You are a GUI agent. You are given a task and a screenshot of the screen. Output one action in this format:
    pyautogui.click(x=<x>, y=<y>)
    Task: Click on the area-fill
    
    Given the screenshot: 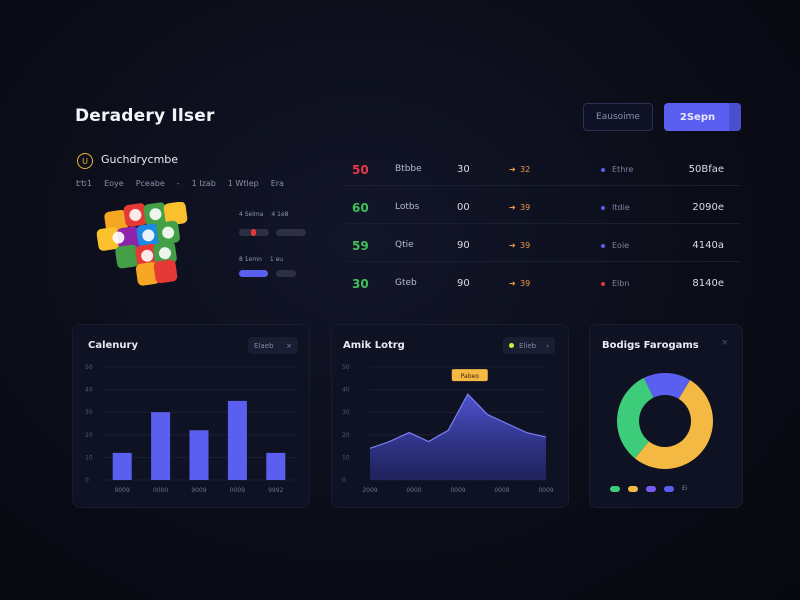 What is the action you would take?
    pyautogui.click(x=458, y=437)
    